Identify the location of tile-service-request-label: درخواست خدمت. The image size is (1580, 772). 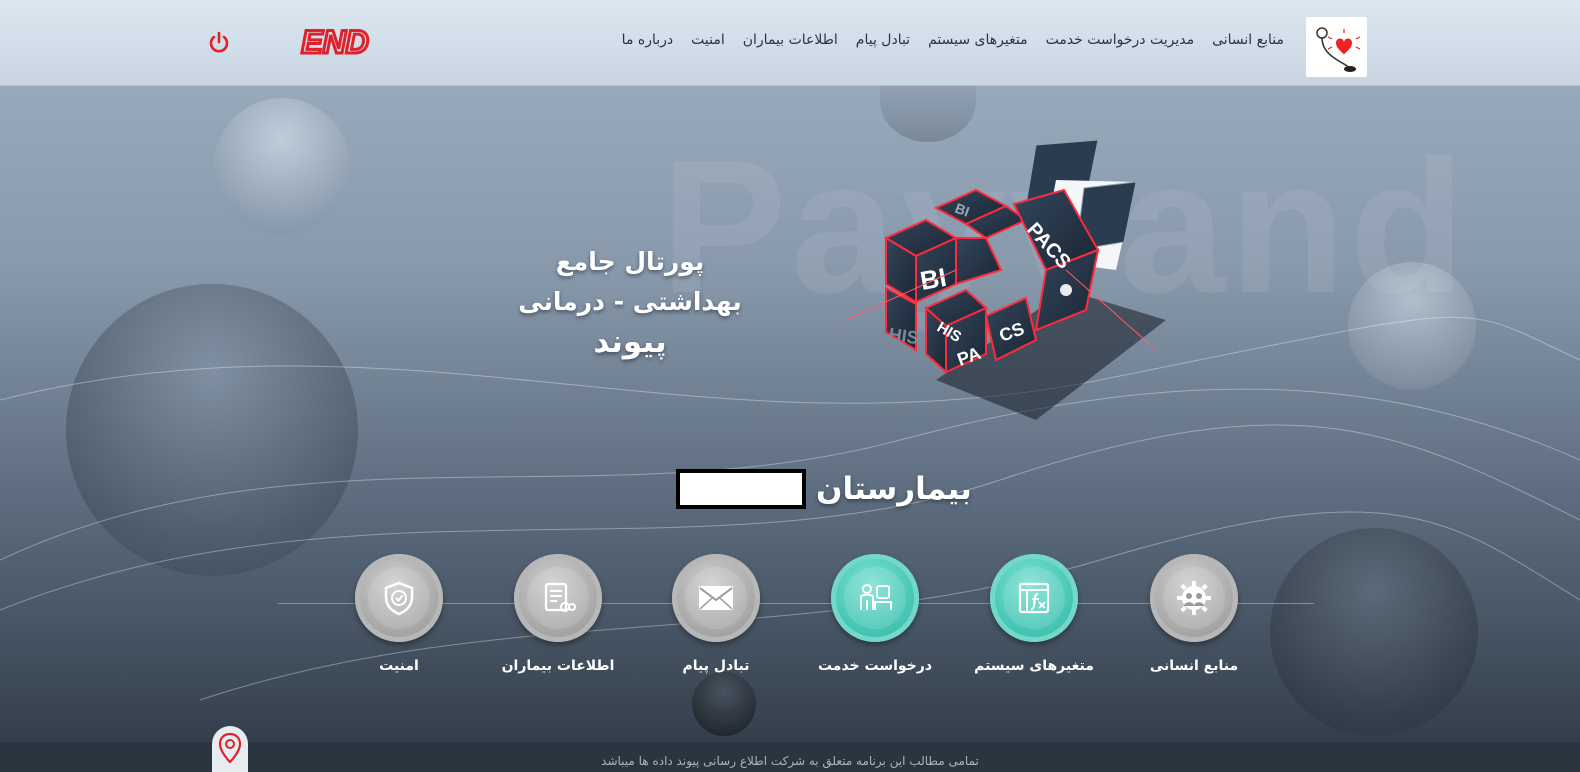
(875, 666).